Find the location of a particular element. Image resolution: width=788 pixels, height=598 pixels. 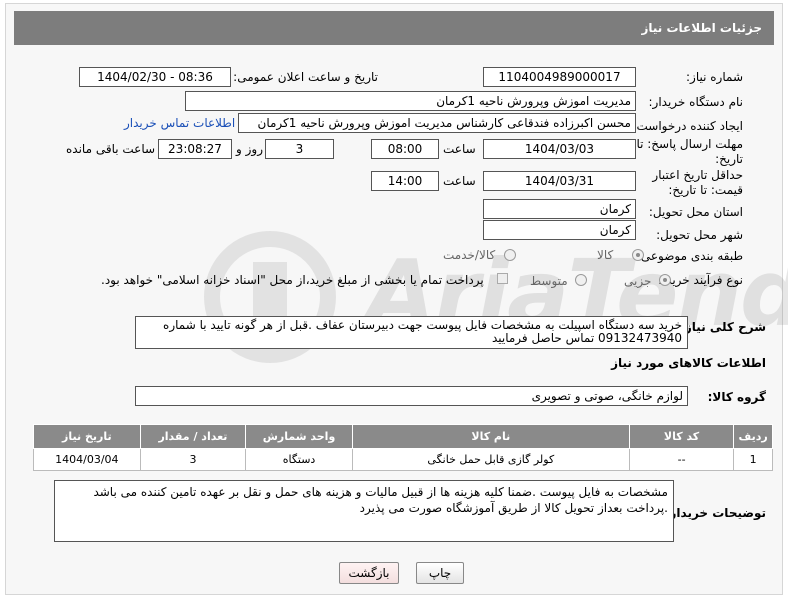

remaining-days-field: 3 is located at coordinates (299, 149).